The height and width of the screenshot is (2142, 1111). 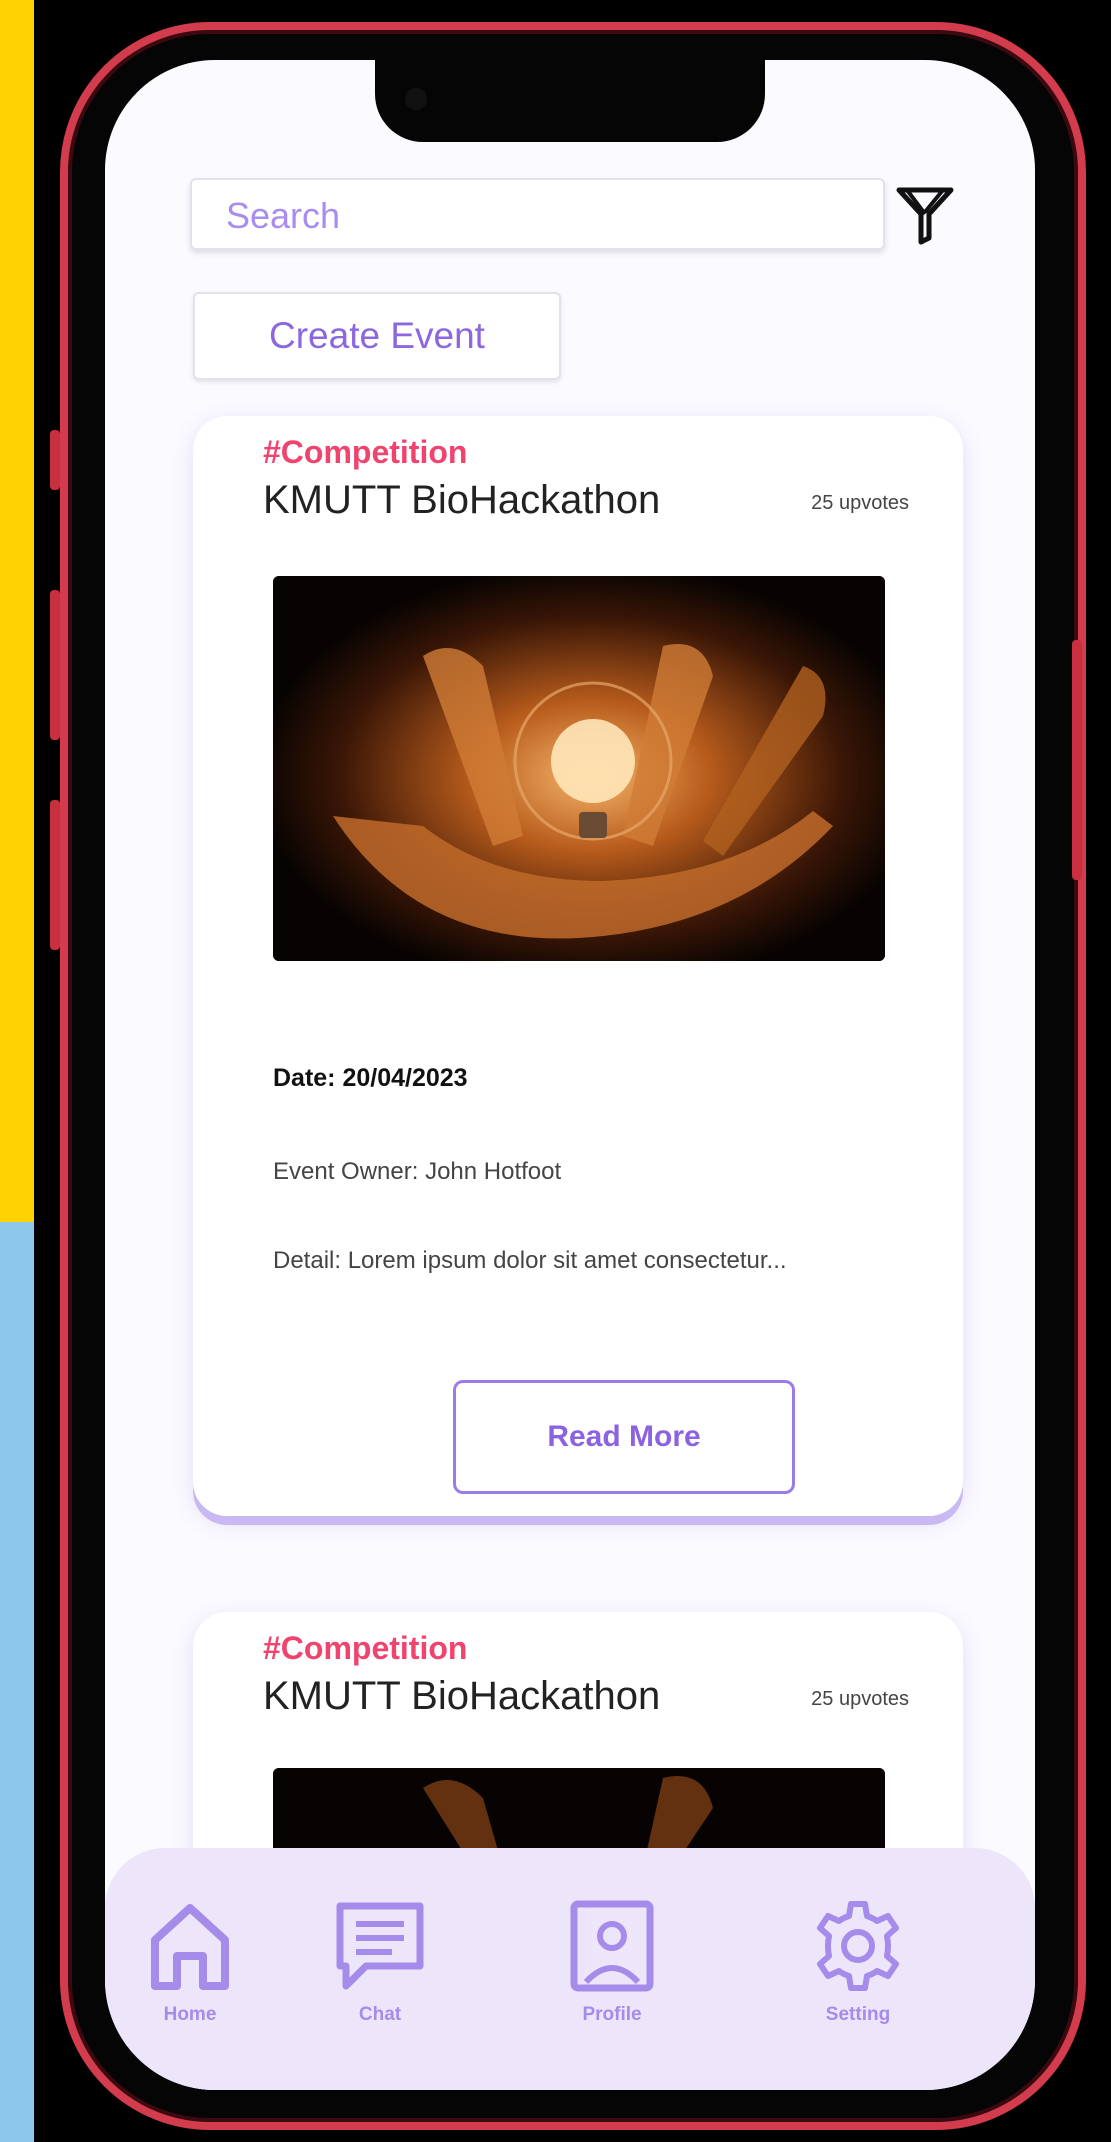 What do you see at coordinates (925, 215) in the screenshot?
I see `filter-icon` at bounding box center [925, 215].